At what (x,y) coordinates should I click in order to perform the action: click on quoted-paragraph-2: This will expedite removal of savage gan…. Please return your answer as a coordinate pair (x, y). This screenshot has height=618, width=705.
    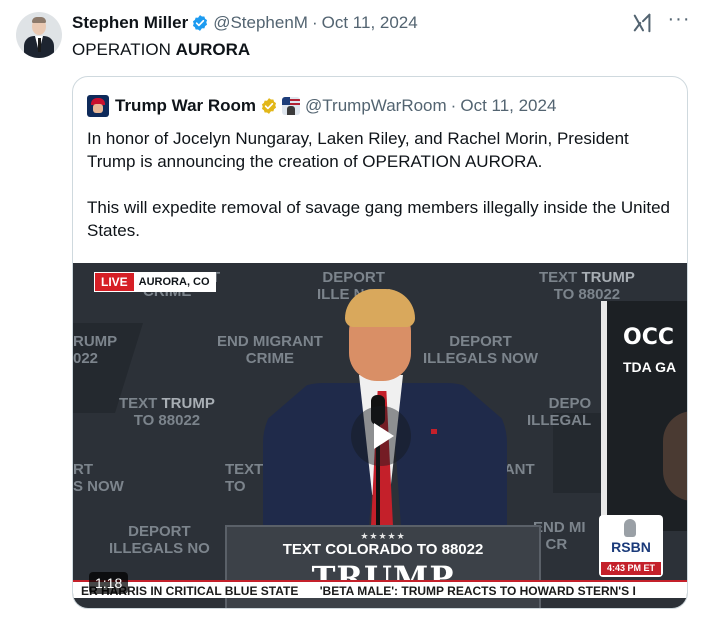
    Looking at the image, I should click on (379, 219).